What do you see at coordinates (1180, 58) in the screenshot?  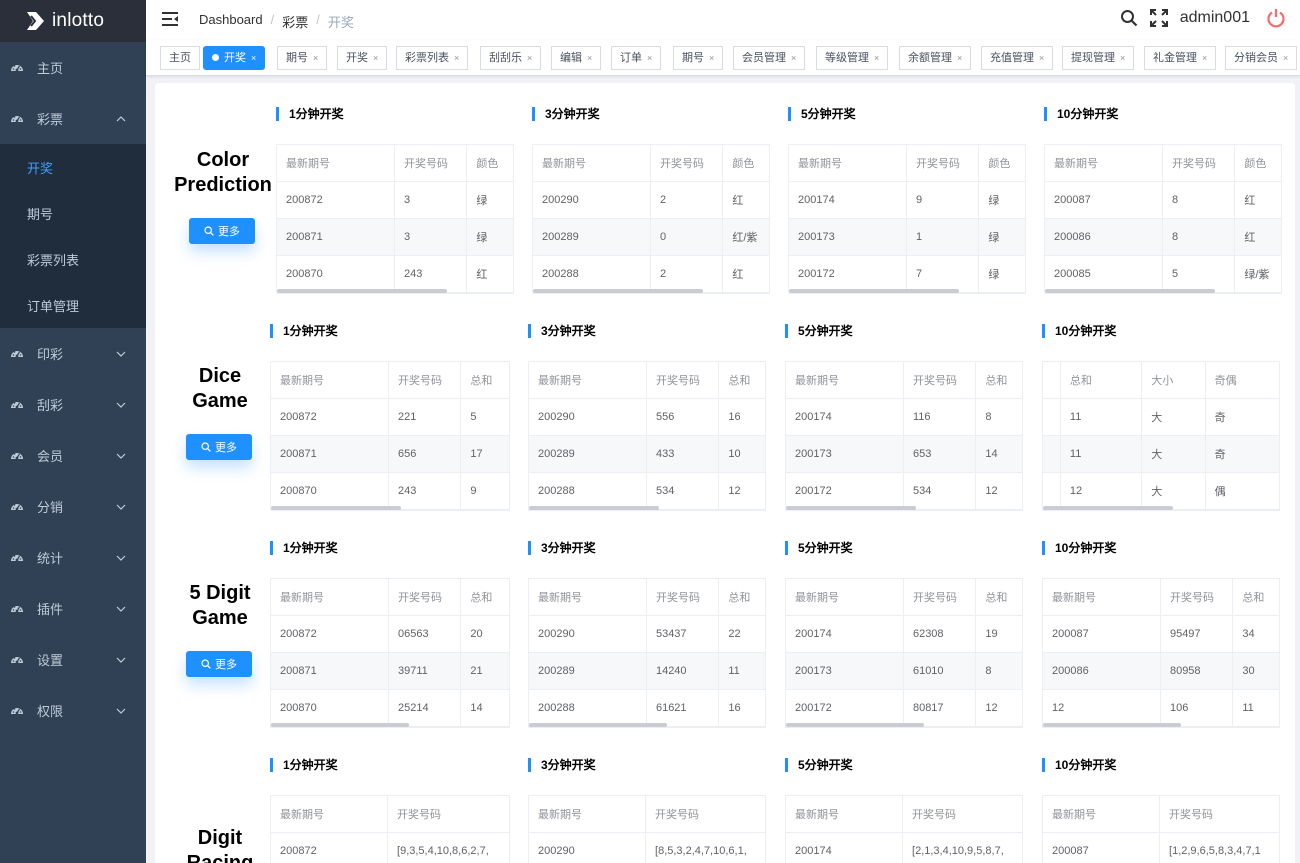 I see `tag-item: 礼金管理 ×` at bounding box center [1180, 58].